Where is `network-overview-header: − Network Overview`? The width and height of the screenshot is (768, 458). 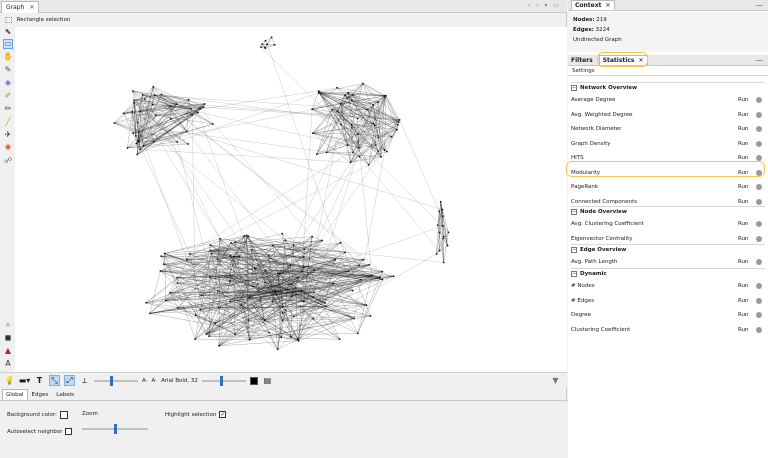
network-overview-header: − Network Overview is located at coordinates (668, 87).